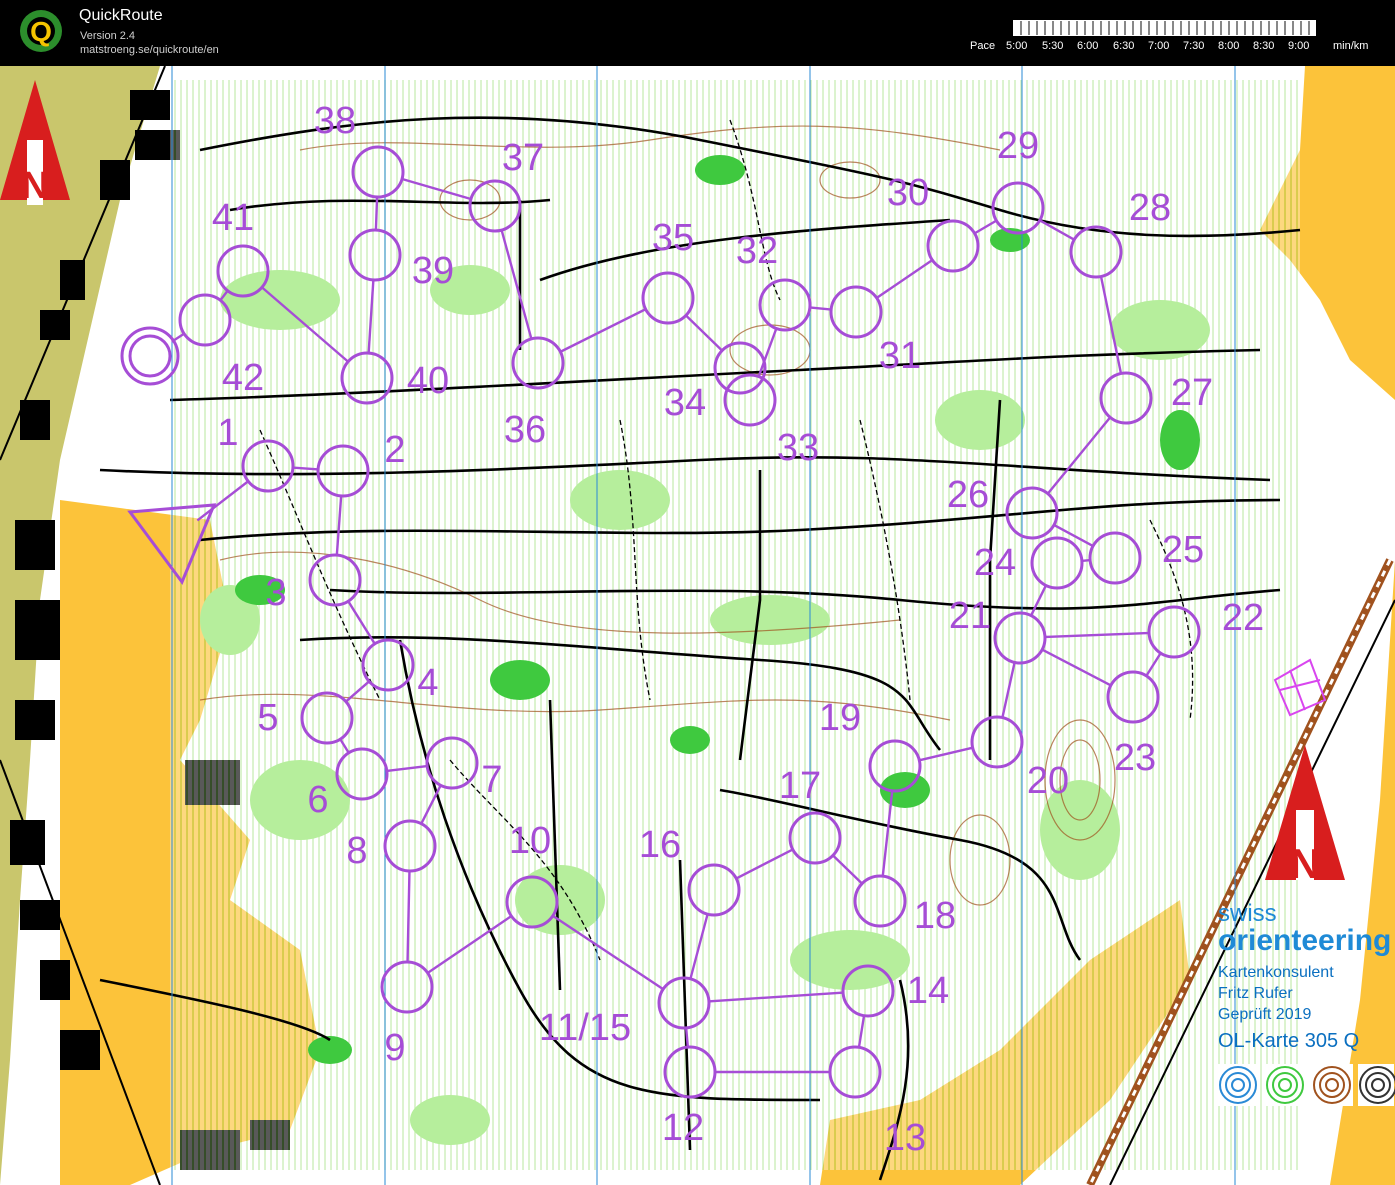 Image resolution: width=1395 pixels, height=1185 pixels. I want to click on legend-consultant-name: Fritz Rufer, so click(1255, 993).